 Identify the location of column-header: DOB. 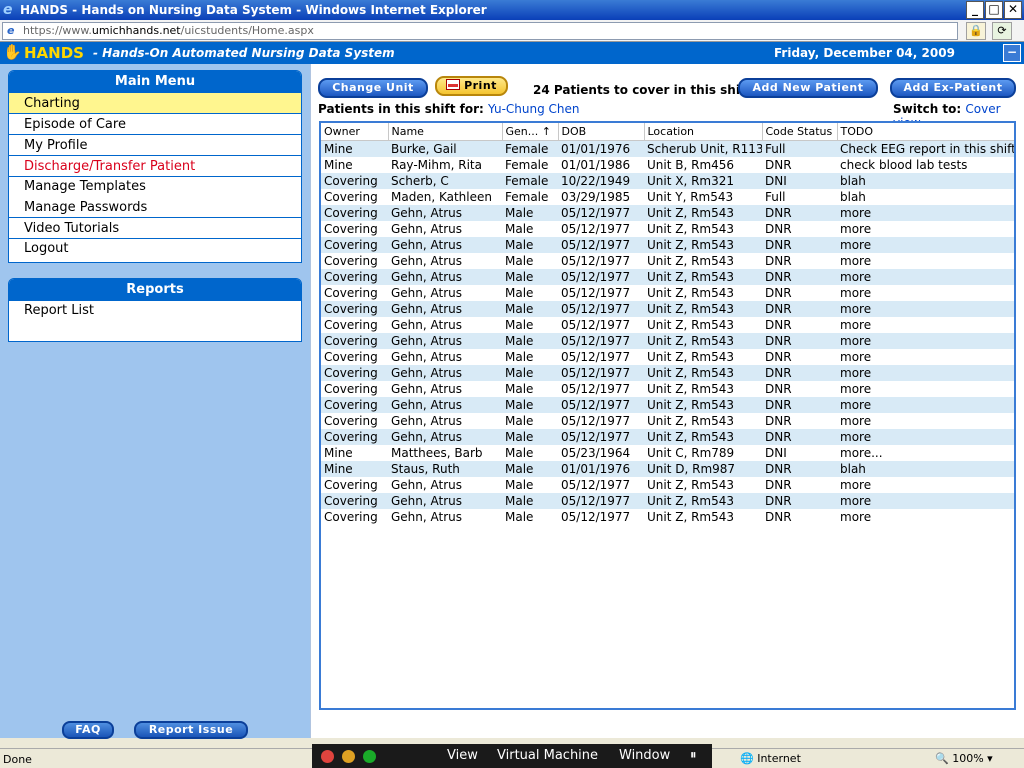
(601, 132).